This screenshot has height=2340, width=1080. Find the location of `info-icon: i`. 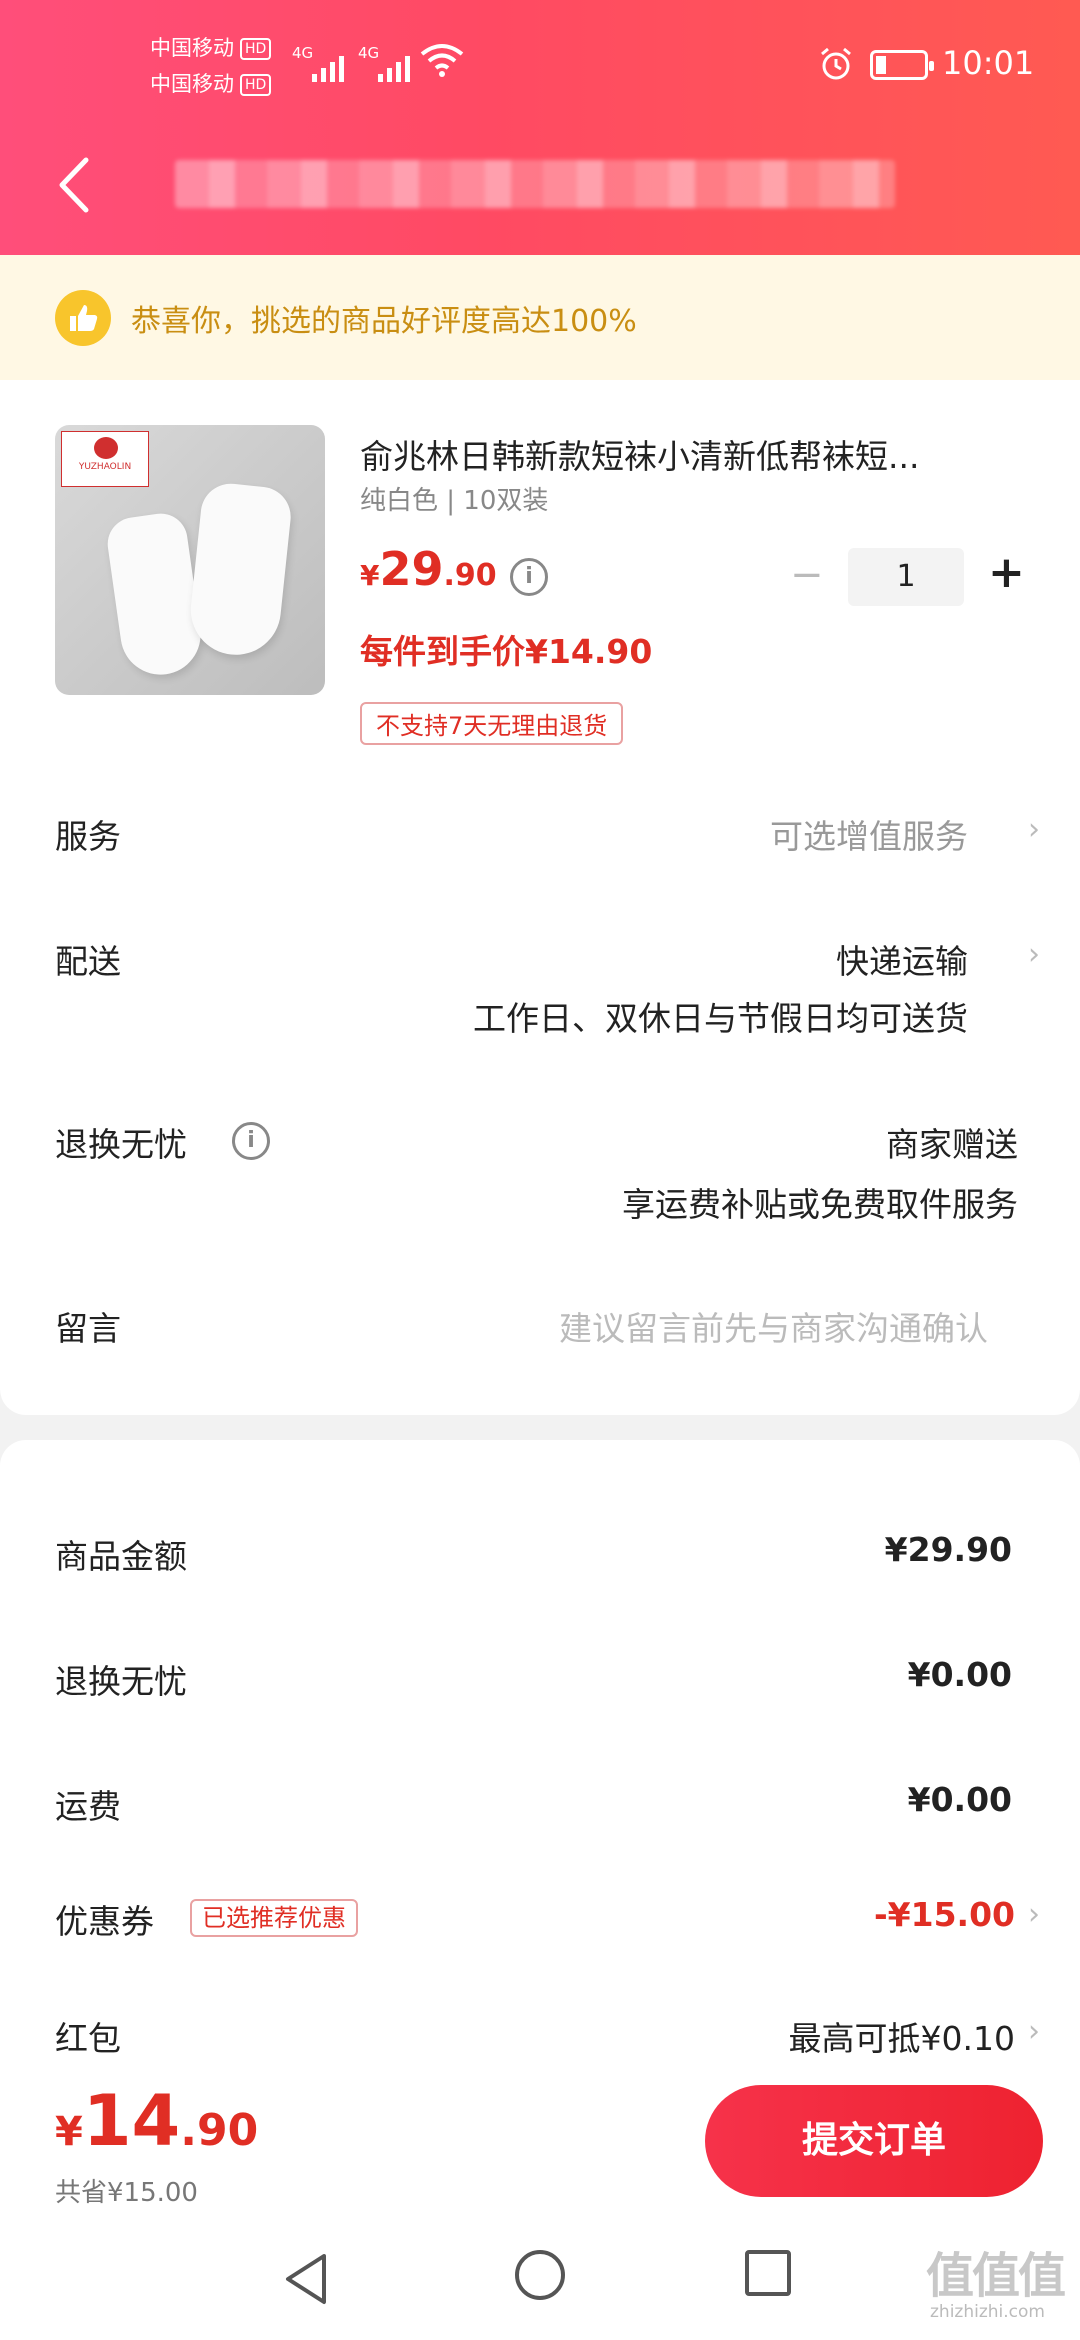

info-icon: i is located at coordinates (251, 1141).